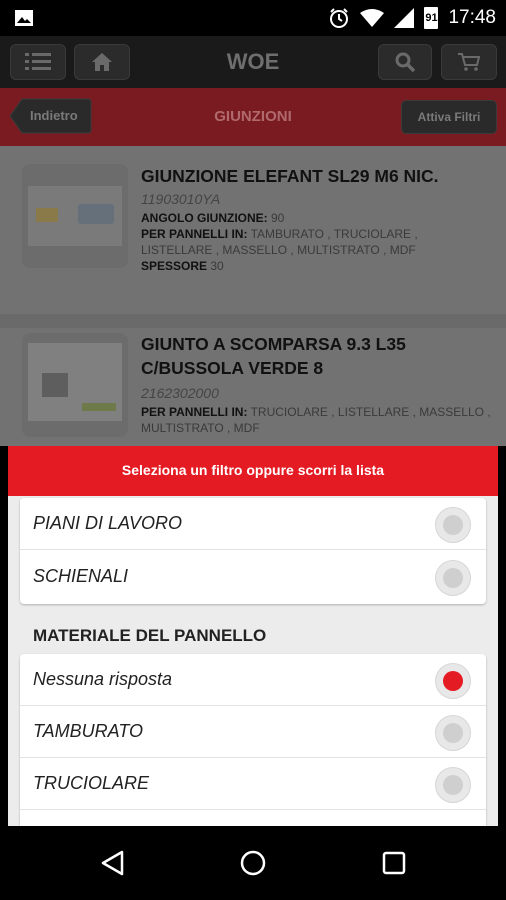  I want to click on system-nav-bar, so click(253, 863).